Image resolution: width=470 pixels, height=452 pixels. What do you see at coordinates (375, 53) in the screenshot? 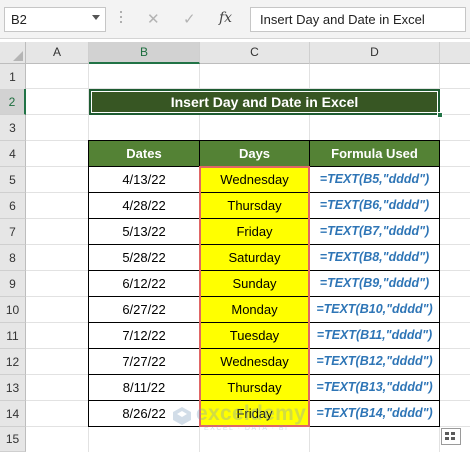
I see `column-header-d: D` at bounding box center [375, 53].